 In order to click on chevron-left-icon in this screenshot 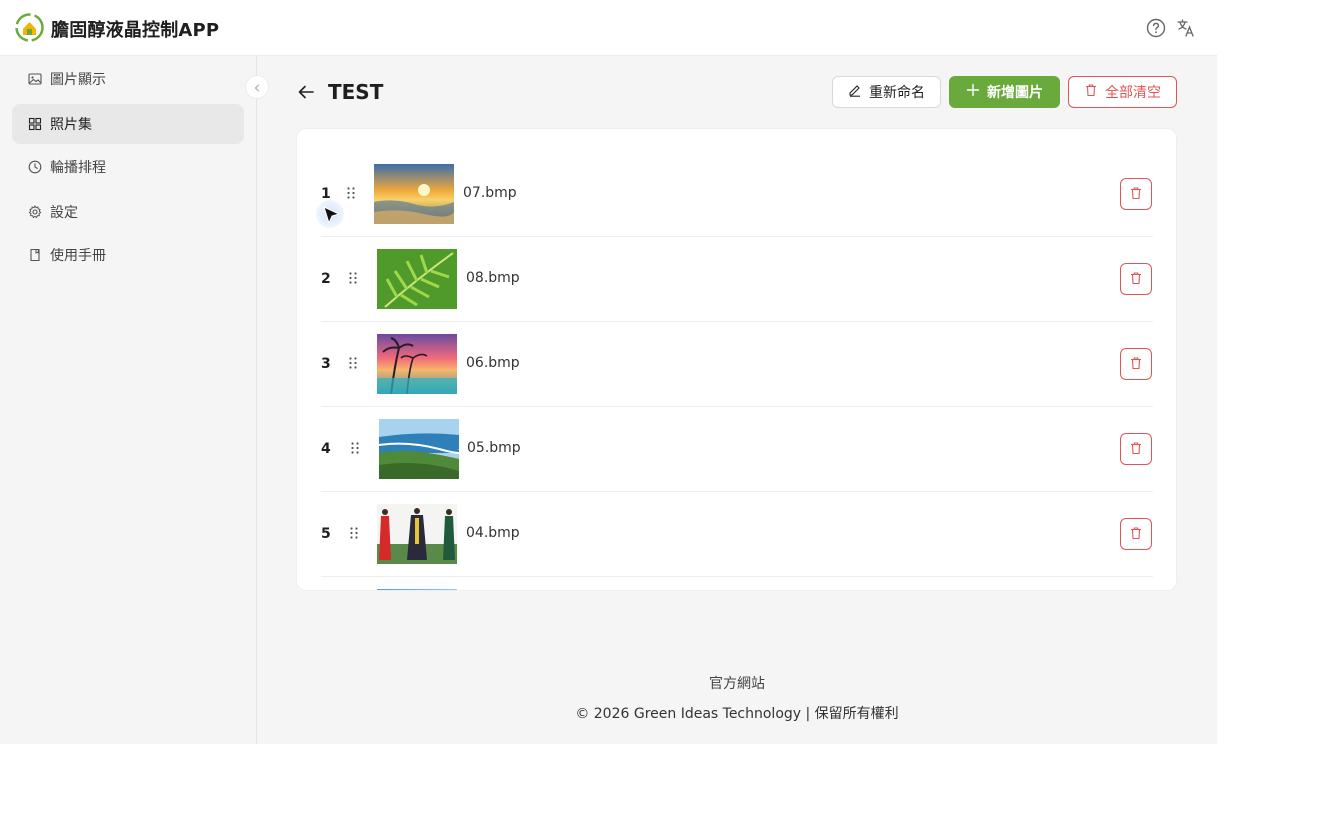, I will do `click(257, 87)`.